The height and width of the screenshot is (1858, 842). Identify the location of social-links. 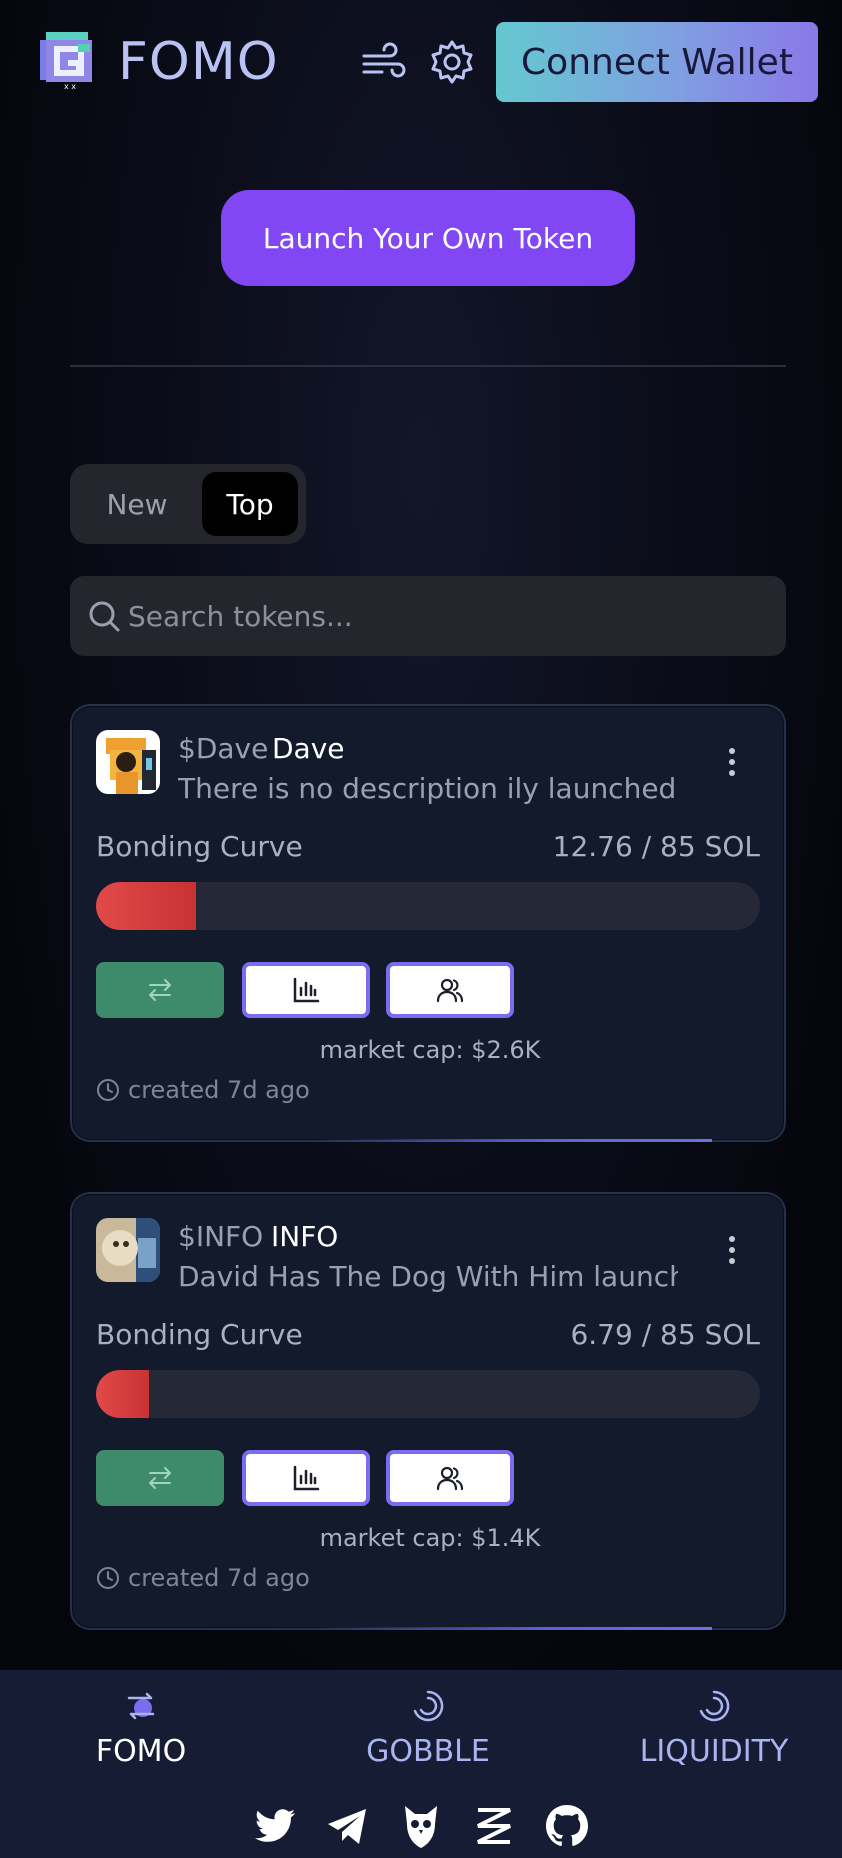
(421, 1828).